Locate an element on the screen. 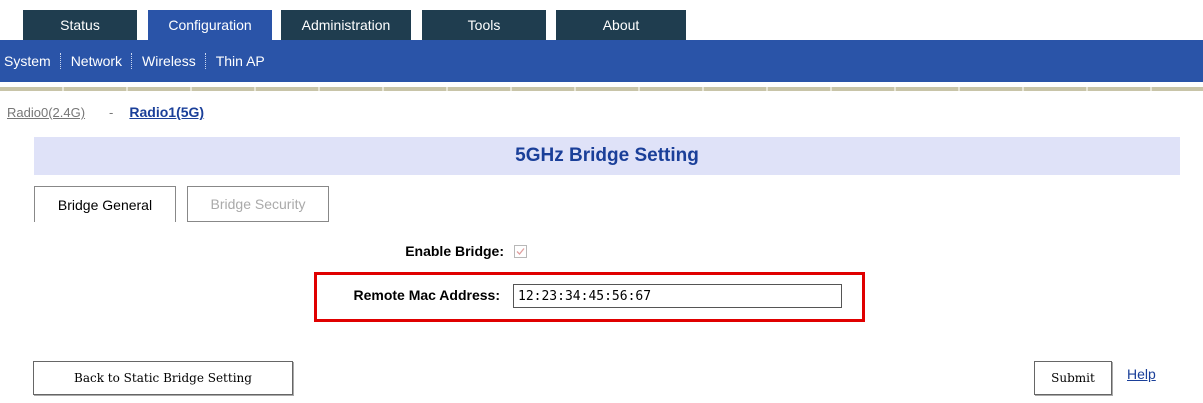 Image resolution: width=1203 pixels, height=403 pixels. remote-mac-label: Remote Mac Address: is located at coordinates (426, 295).